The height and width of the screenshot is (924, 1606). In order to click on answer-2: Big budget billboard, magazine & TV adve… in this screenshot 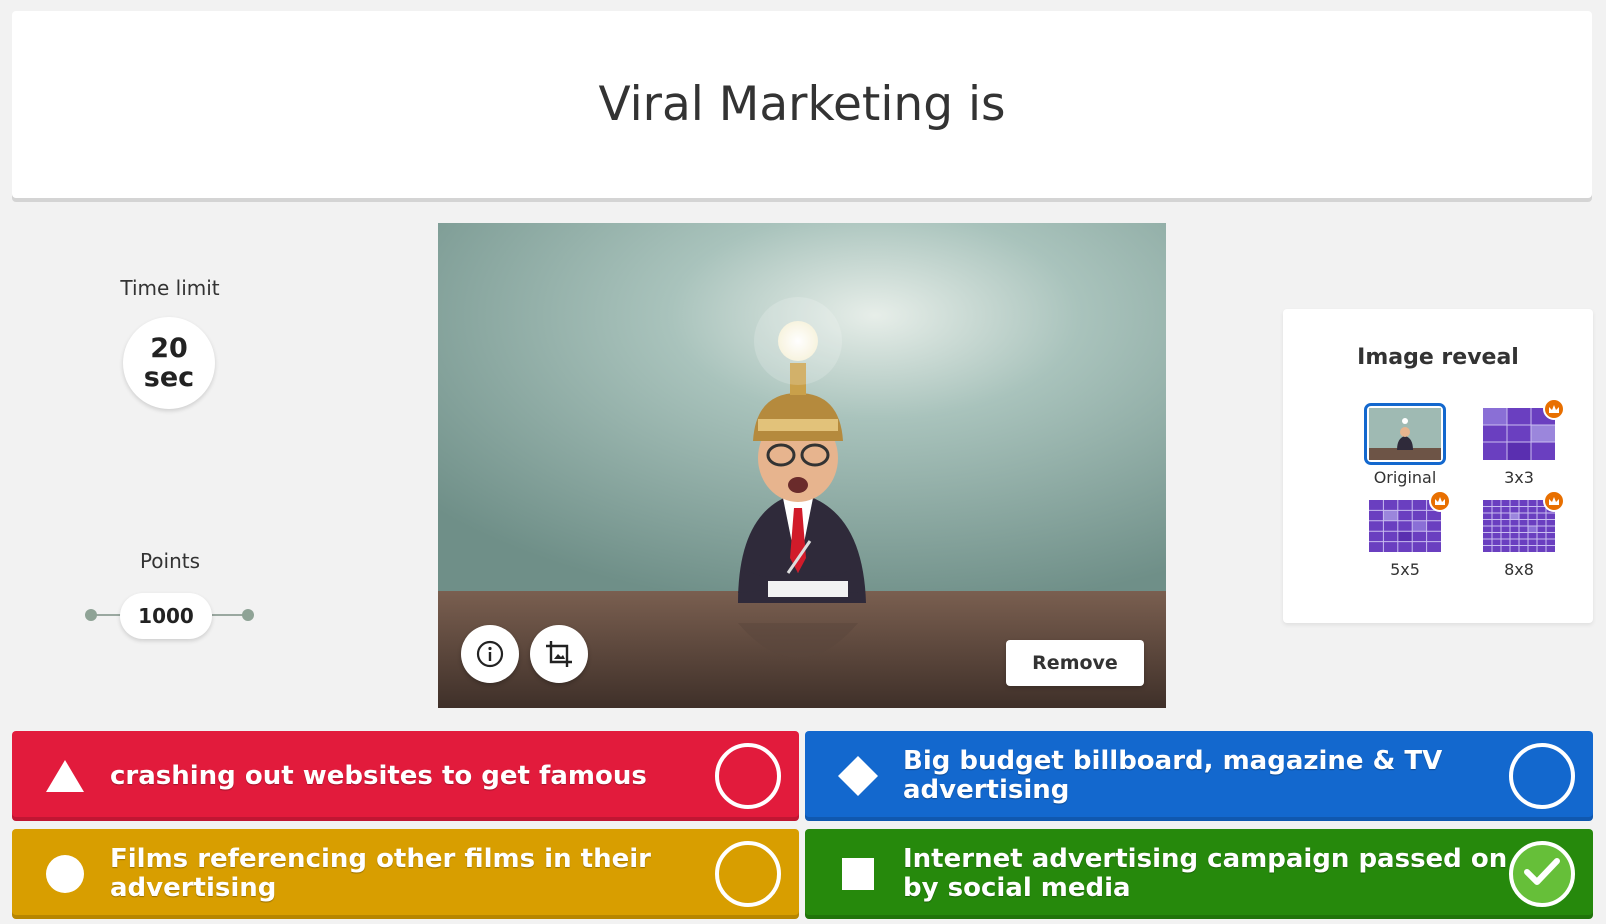, I will do `click(1199, 776)`.